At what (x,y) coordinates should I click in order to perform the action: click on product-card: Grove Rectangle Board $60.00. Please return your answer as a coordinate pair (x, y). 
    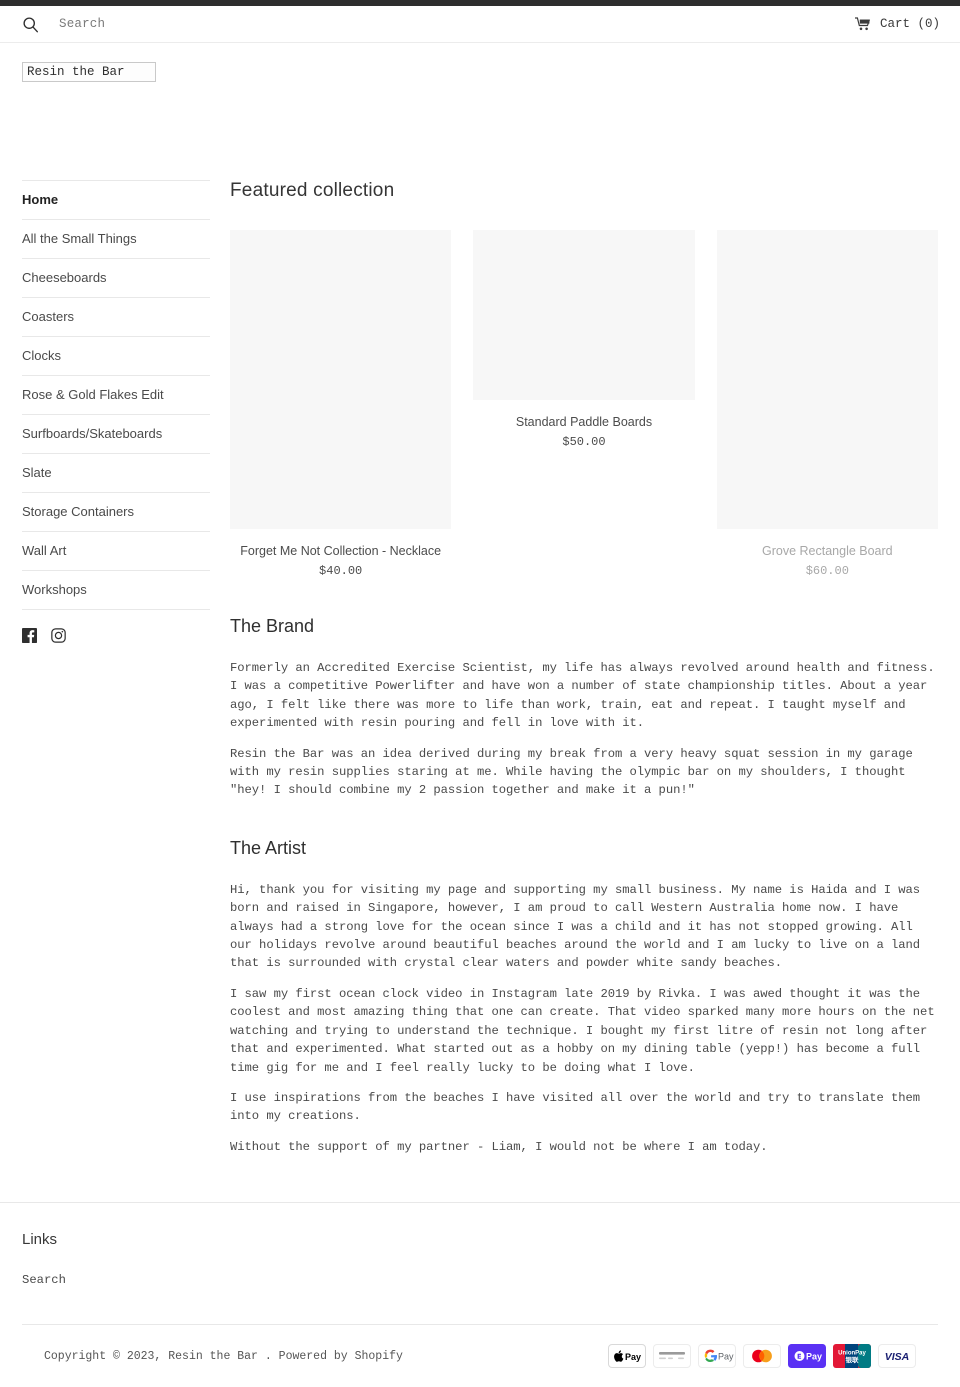
    Looking at the image, I should click on (827, 404).